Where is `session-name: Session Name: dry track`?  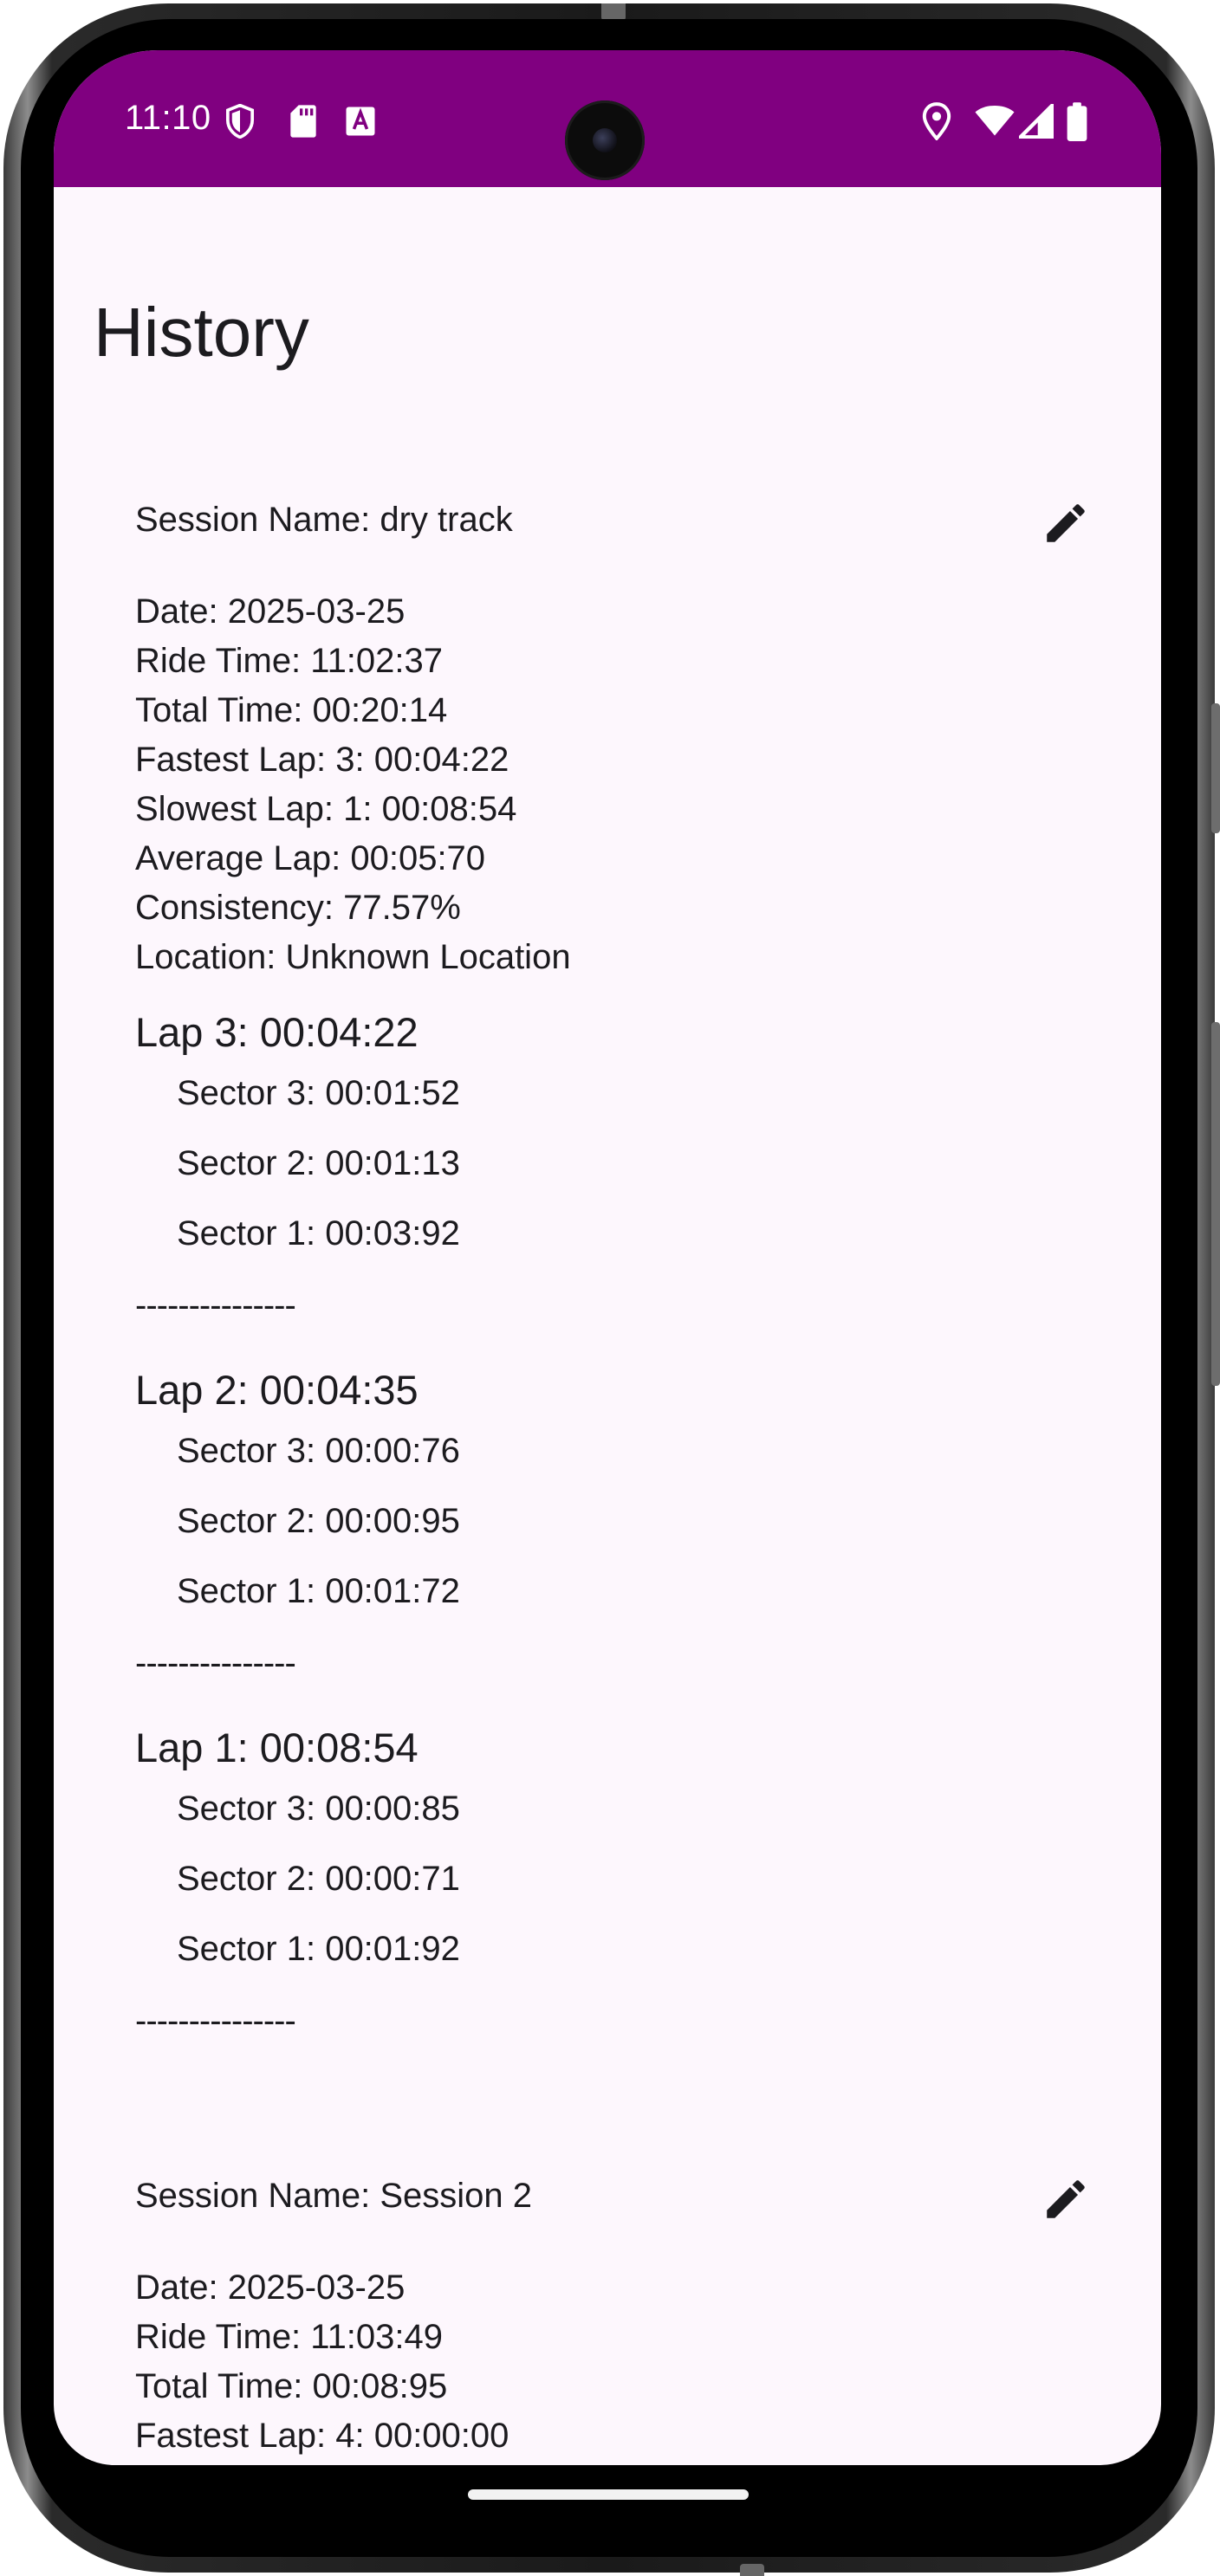
session-name: Session Name: dry track is located at coordinates (324, 520).